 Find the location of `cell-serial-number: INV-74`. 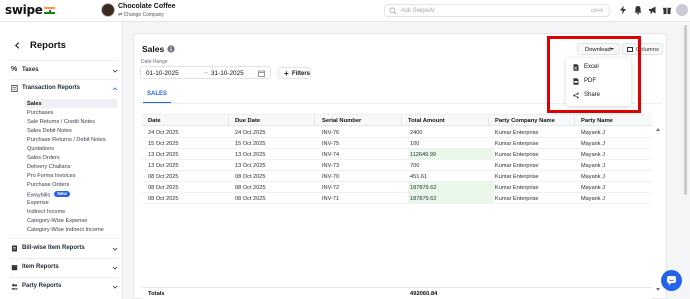

cell-serial-number: INV-74 is located at coordinates (331, 154).